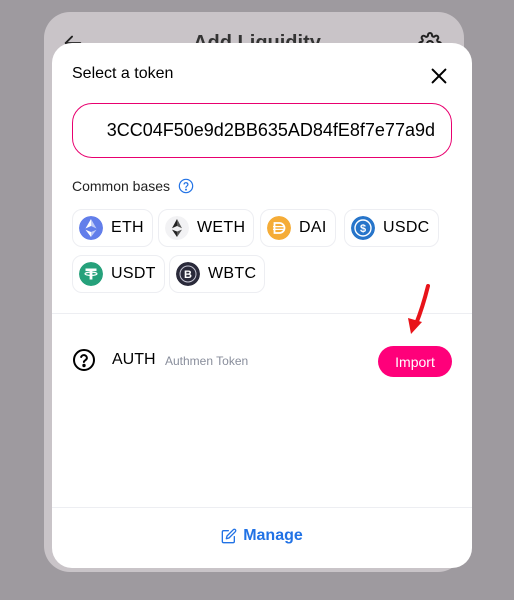 This screenshot has height=600, width=514. Describe the element at coordinates (439, 76) in the screenshot. I see `close-icon` at that location.